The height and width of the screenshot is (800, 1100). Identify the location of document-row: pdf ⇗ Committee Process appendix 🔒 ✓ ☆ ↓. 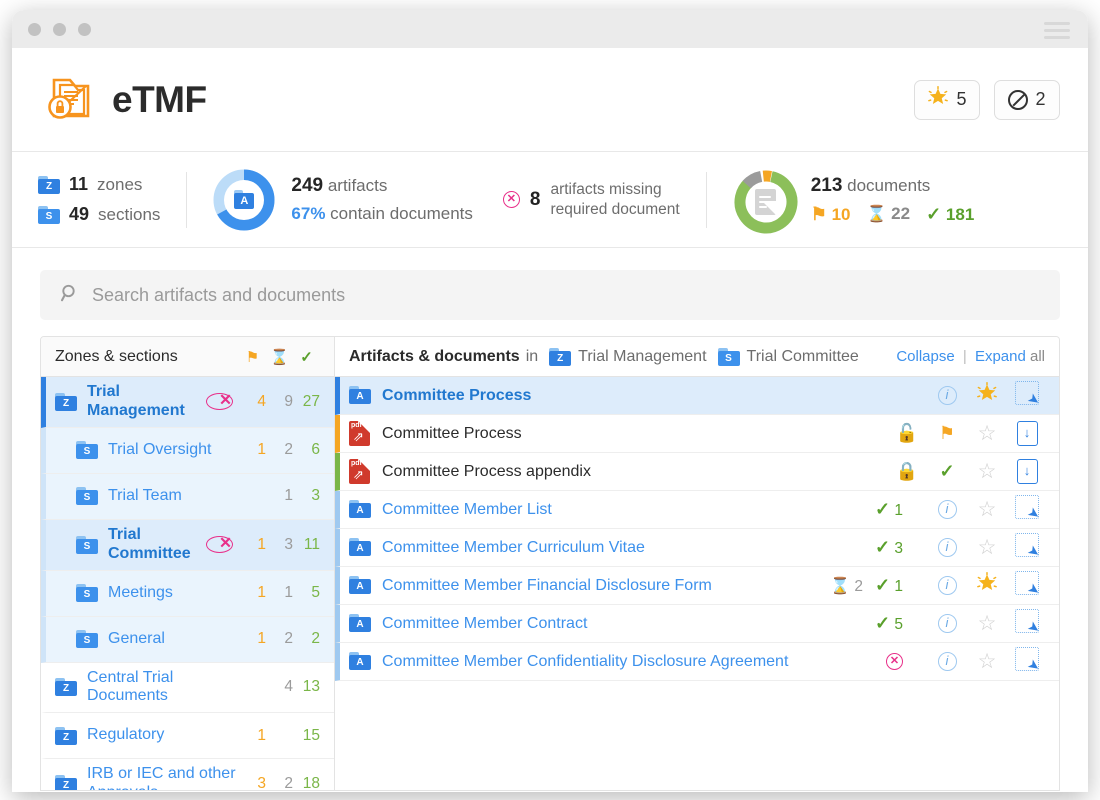
(697, 472).